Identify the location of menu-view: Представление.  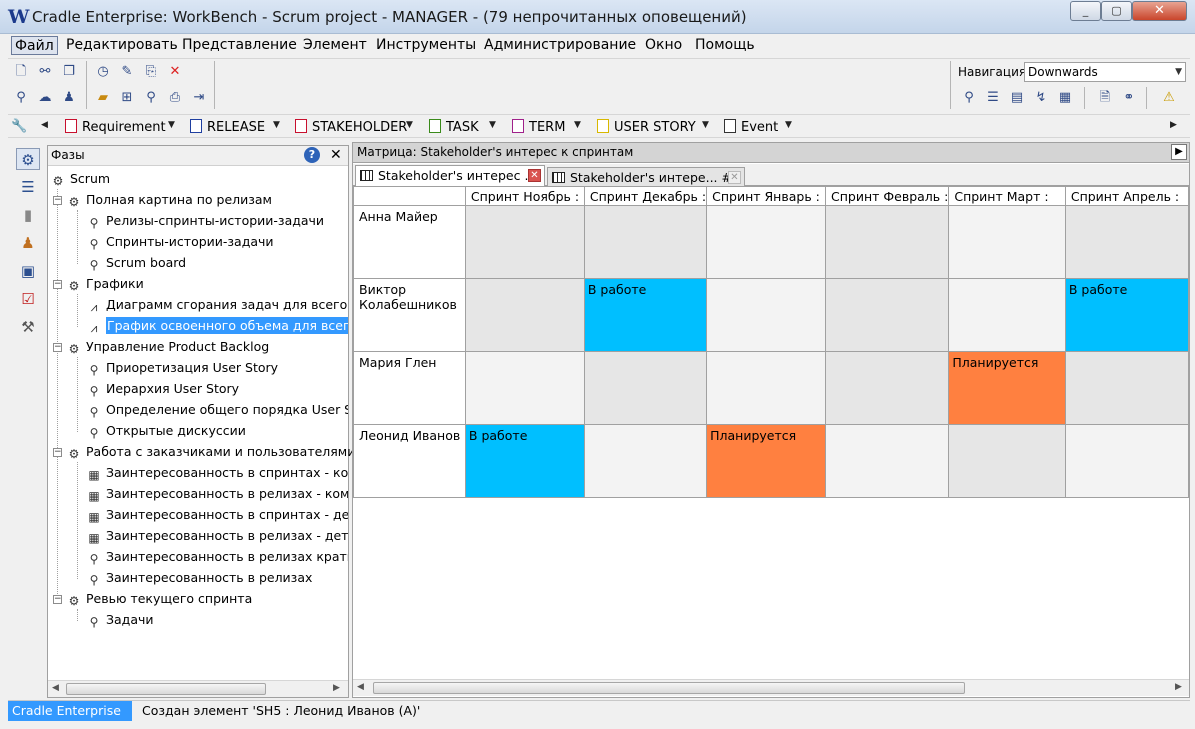
(239, 45).